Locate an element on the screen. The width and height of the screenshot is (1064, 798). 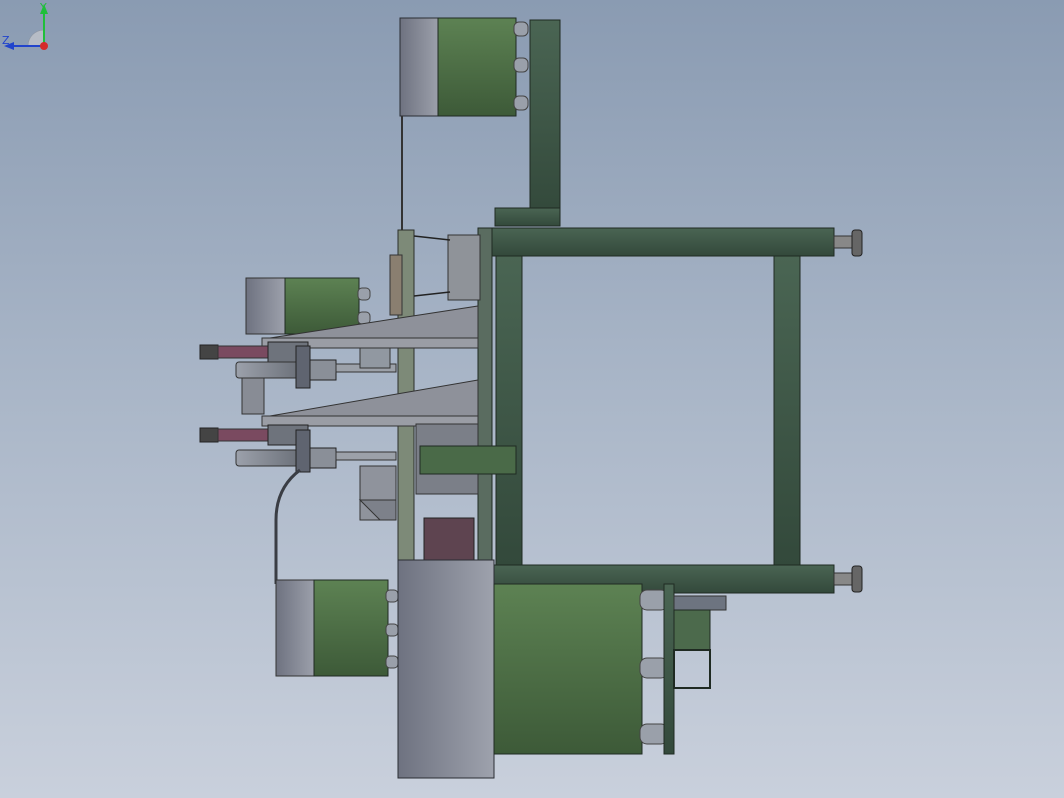
lower-slide-plate is located at coordinates (370, 403).